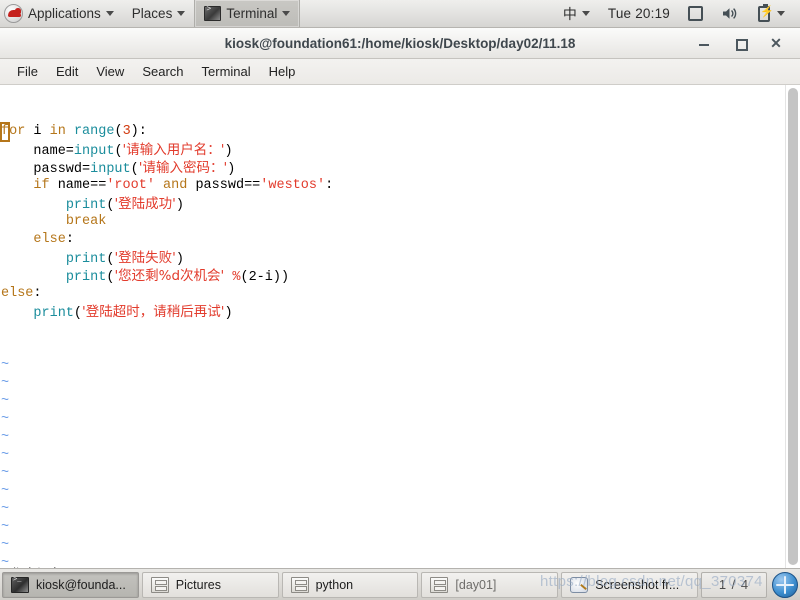 This screenshot has height=600, width=800. I want to click on code-token: break, so click(86, 221).